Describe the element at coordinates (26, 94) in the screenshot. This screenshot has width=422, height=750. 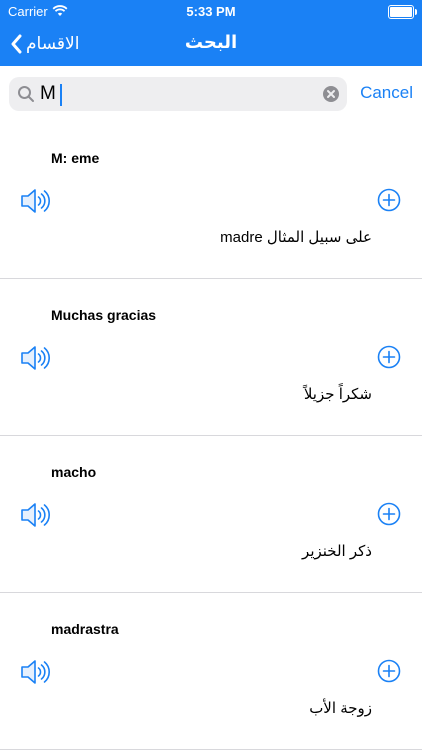
I see `search-icon` at that location.